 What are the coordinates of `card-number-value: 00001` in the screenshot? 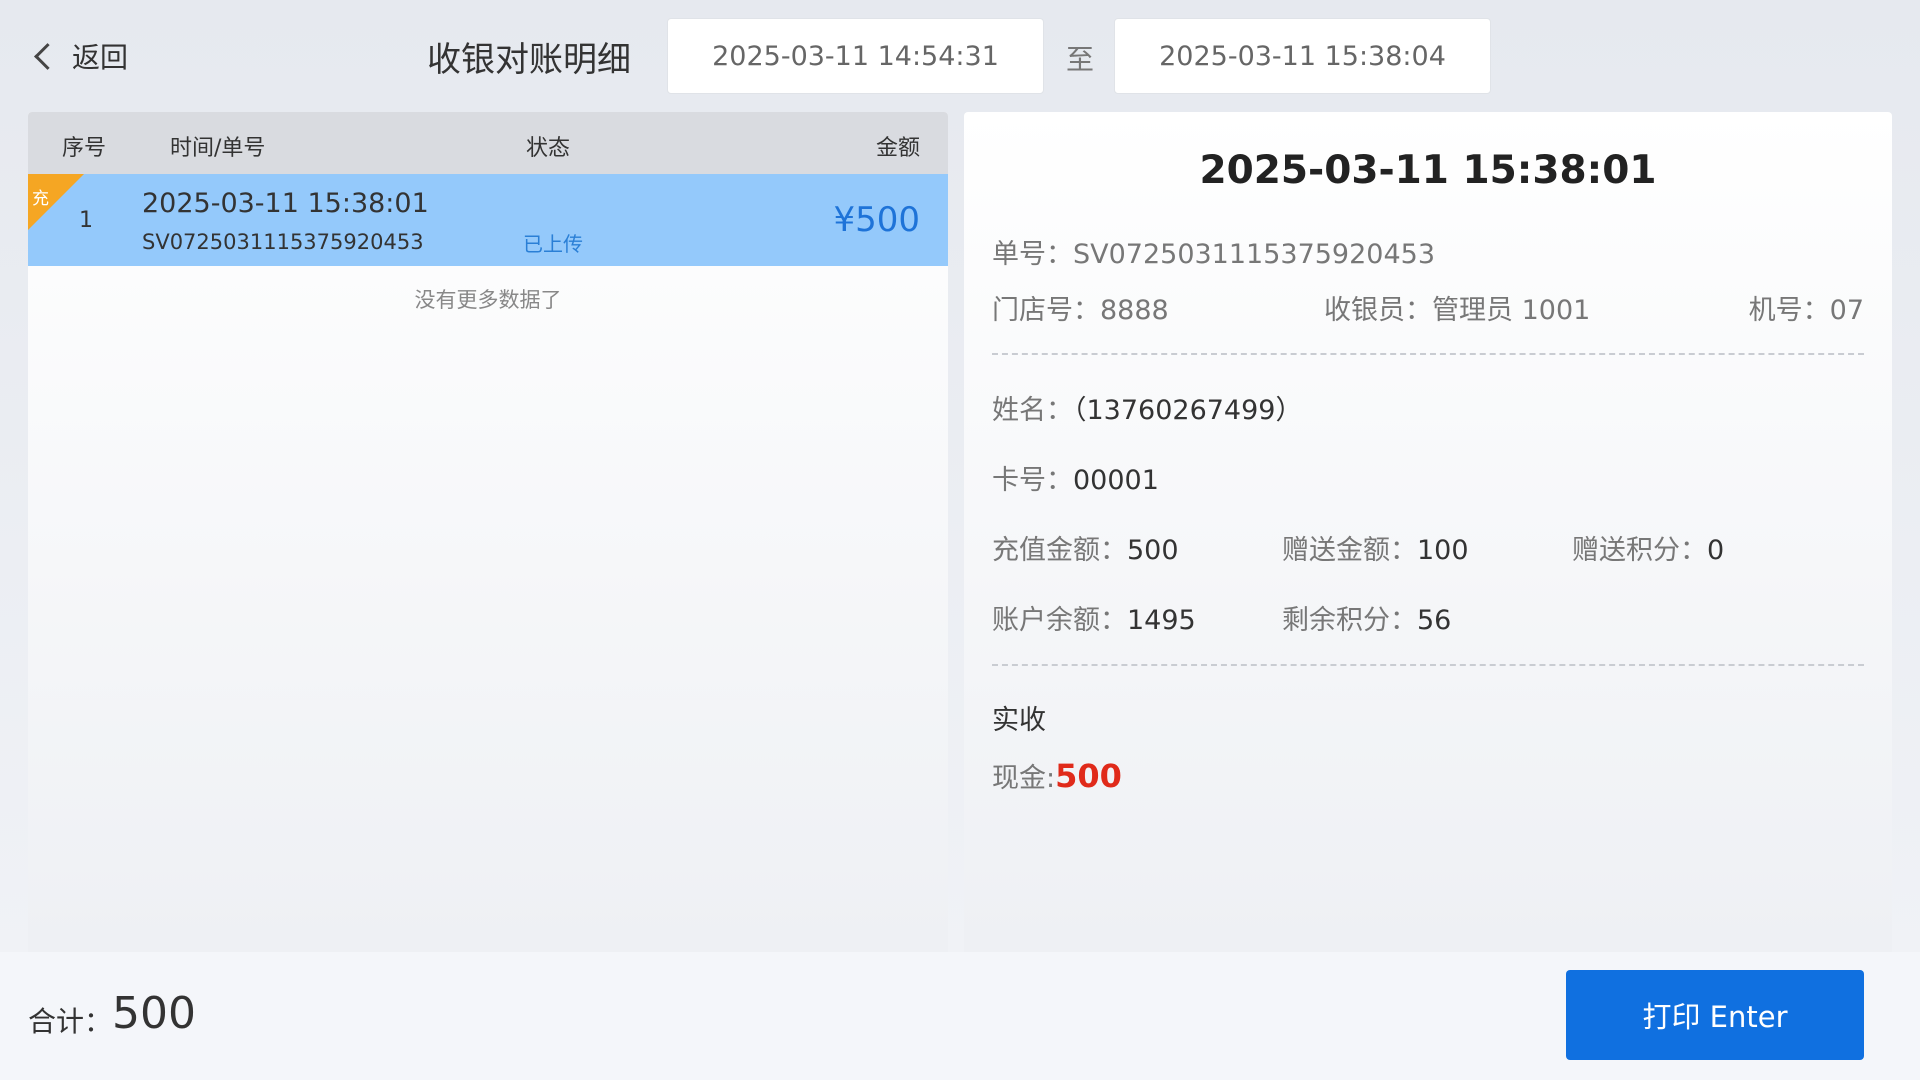 It's located at (1116, 480).